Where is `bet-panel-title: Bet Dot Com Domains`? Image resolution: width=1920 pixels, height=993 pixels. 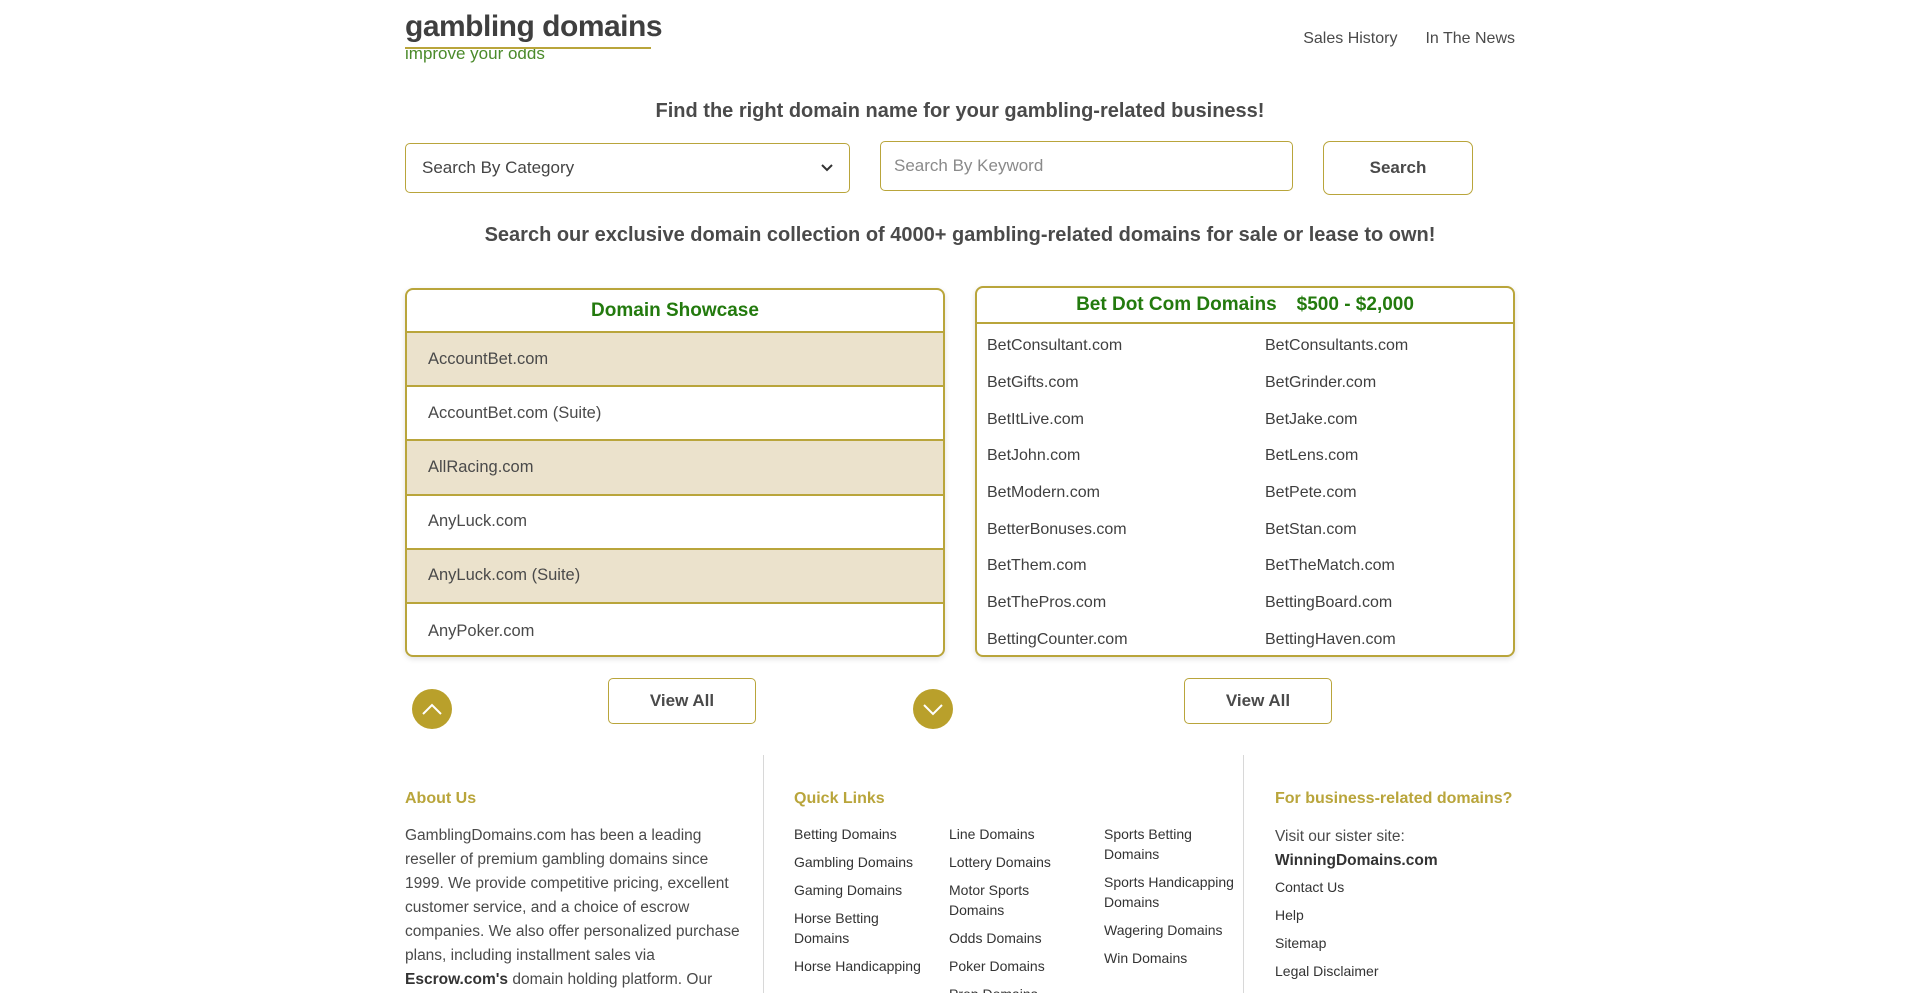 bet-panel-title: Bet Dot Com Domains is located at coordinates (1176, 304).